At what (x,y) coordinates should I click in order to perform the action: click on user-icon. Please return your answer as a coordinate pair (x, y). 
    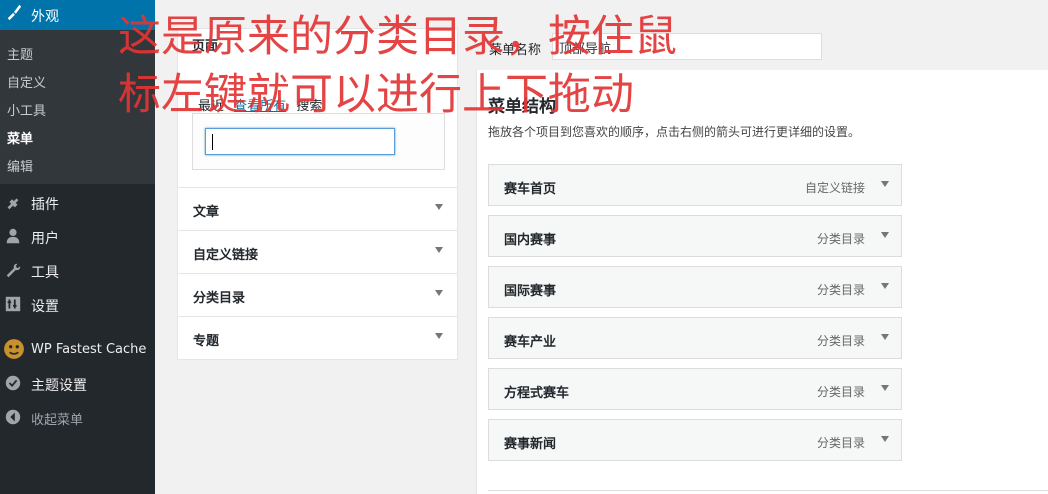
    Looking at the image, I should click on (13, 236).